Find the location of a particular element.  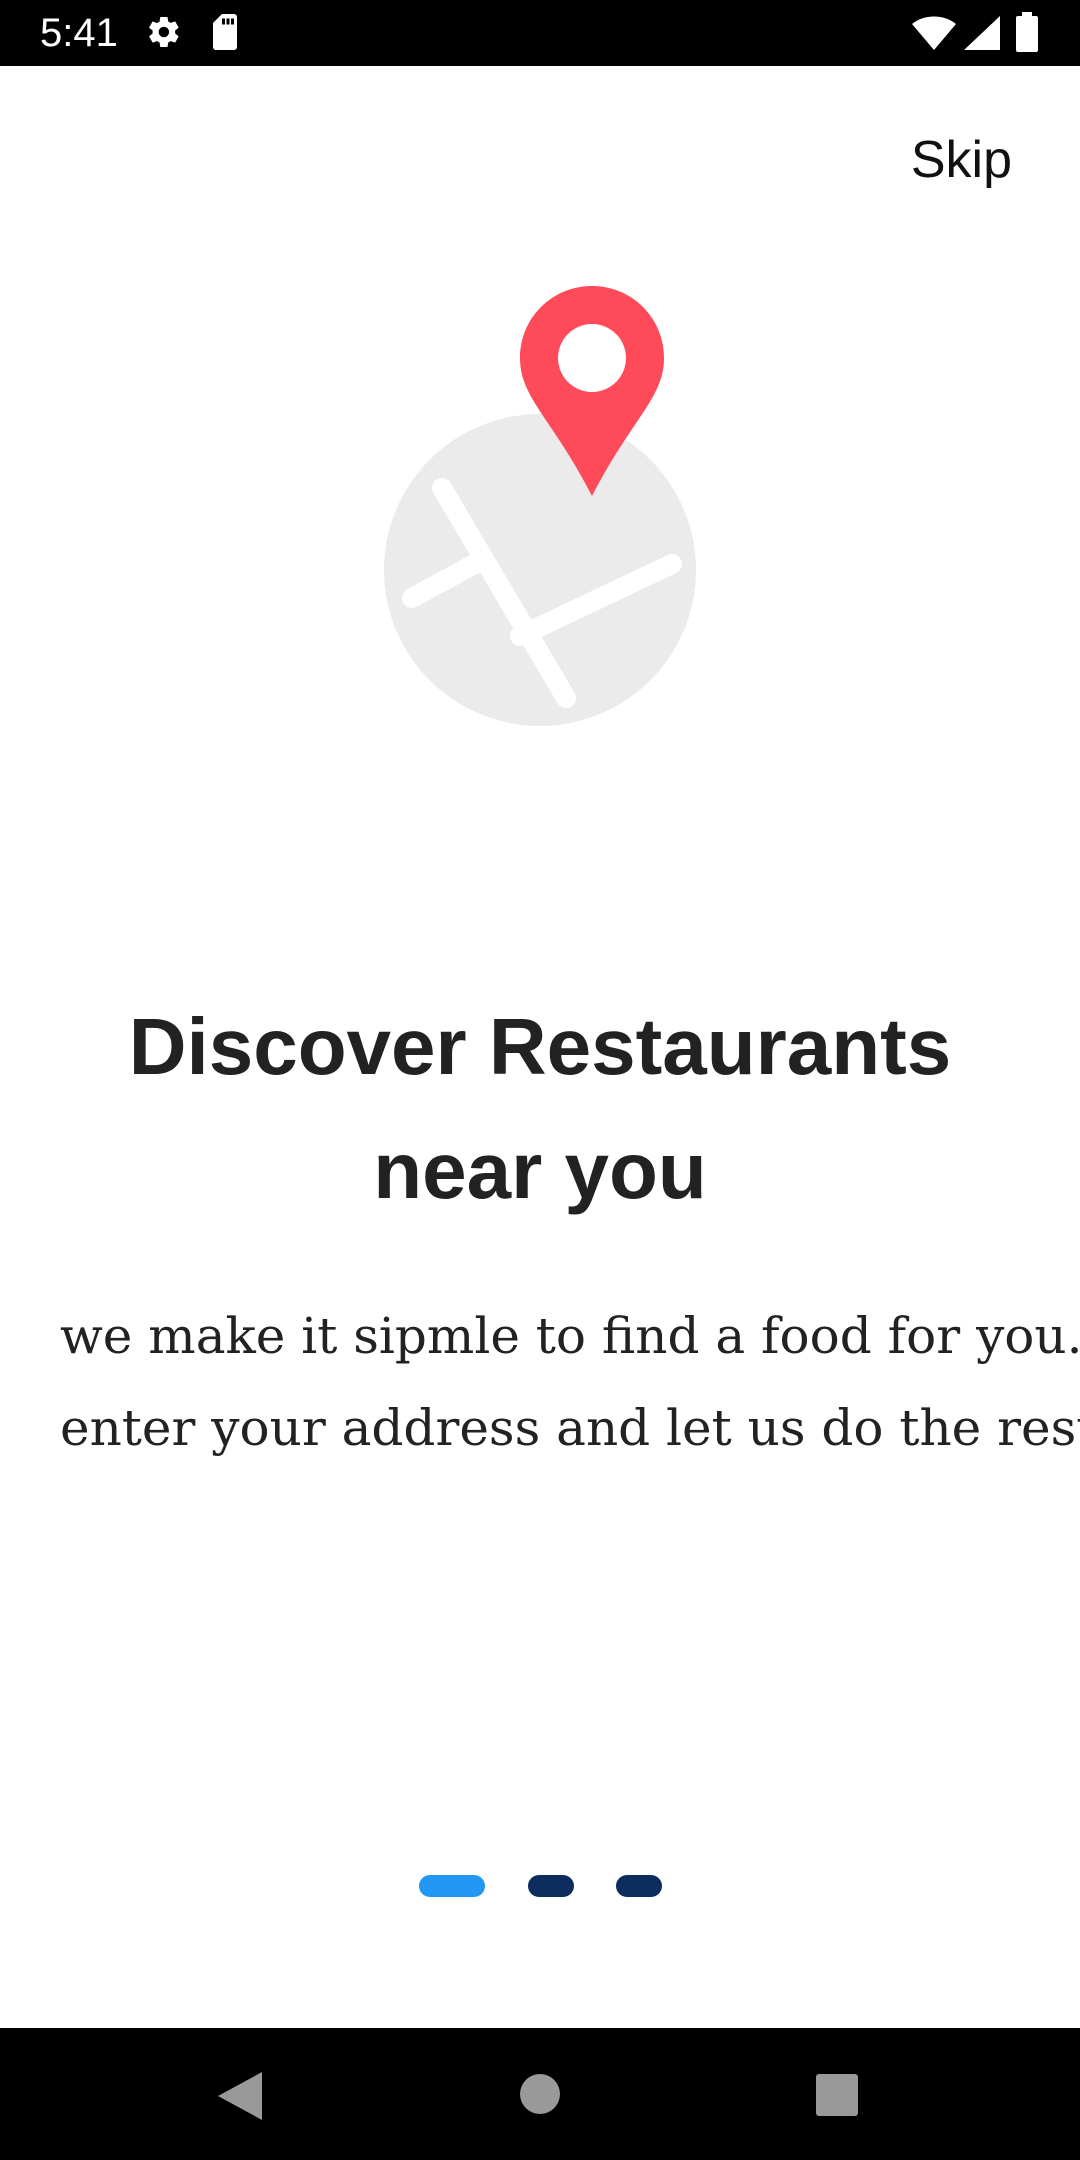

map-location-pin-icon is located at coordinates (540, 506).